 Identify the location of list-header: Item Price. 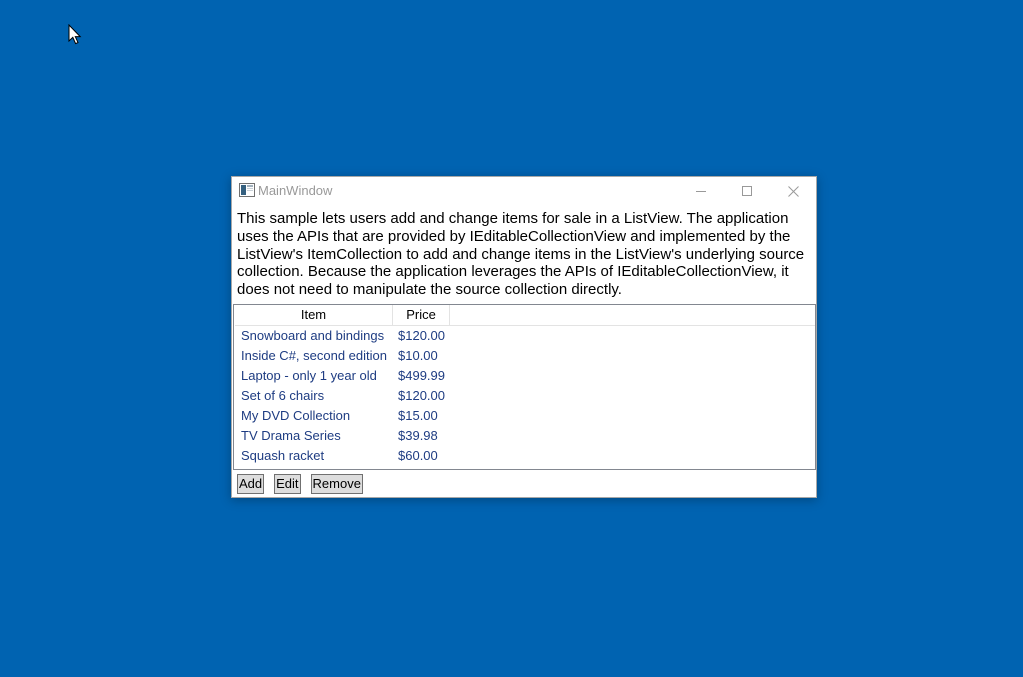
(525, 315).